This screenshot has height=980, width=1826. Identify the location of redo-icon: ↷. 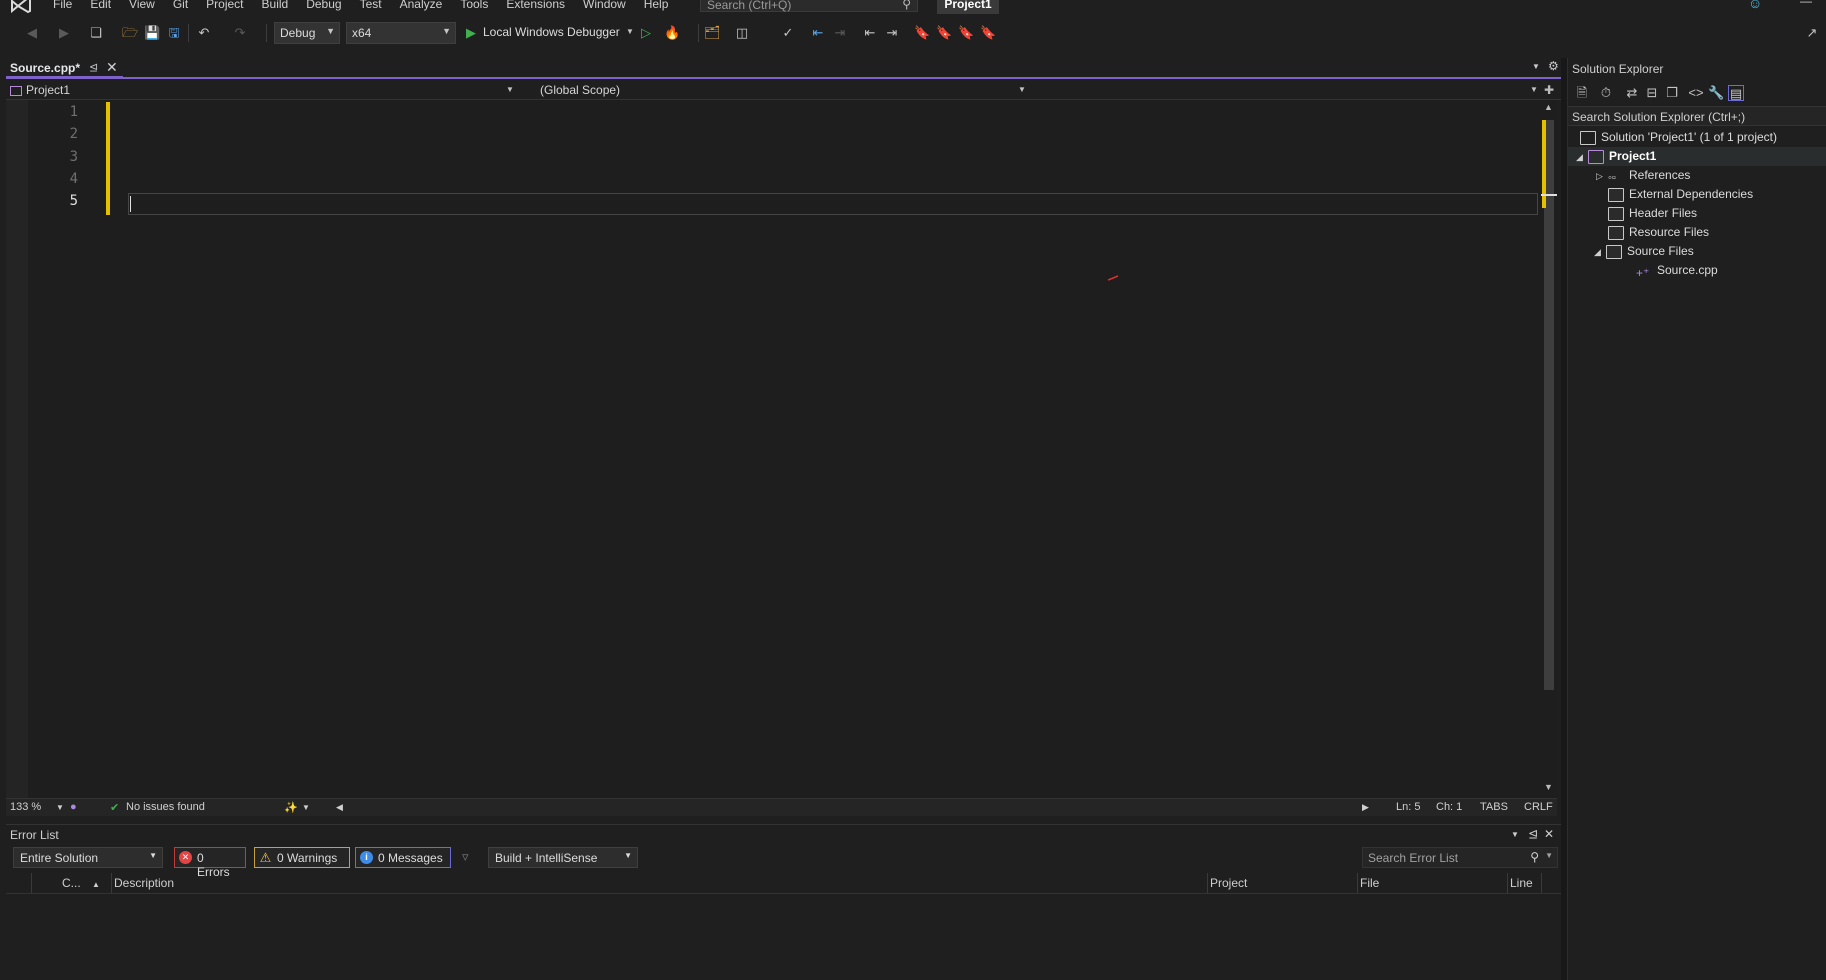
(240, 33).